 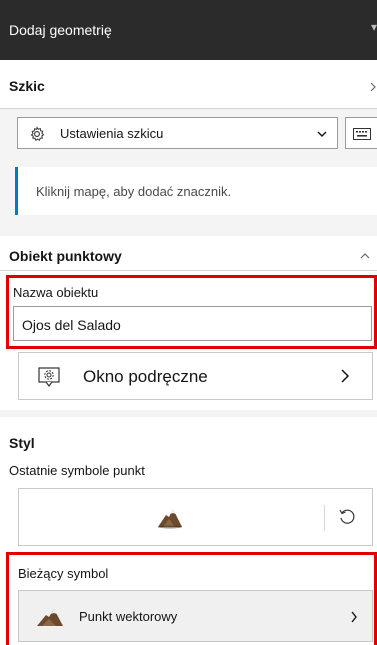 What do you see at coordinates (65, 256) in the screenshot?
I see `point-feature-title: Obiekt punktowy` at bounding box center [65, 256].